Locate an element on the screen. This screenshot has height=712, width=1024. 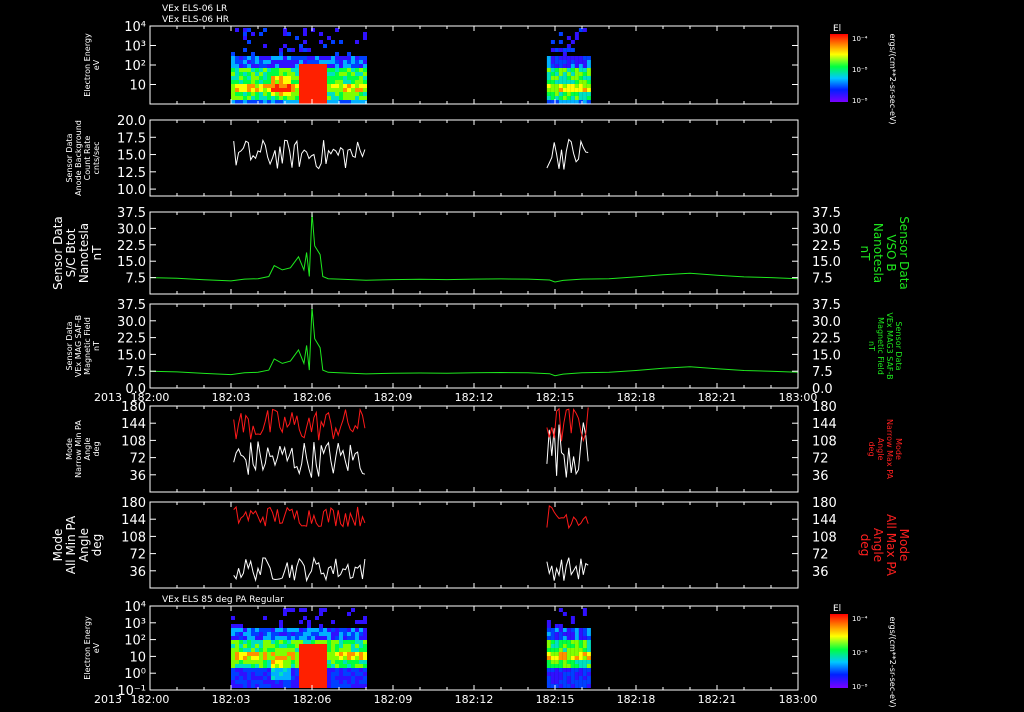
panel-3-ylabel-line: nT is located at coordinates (97, 253).